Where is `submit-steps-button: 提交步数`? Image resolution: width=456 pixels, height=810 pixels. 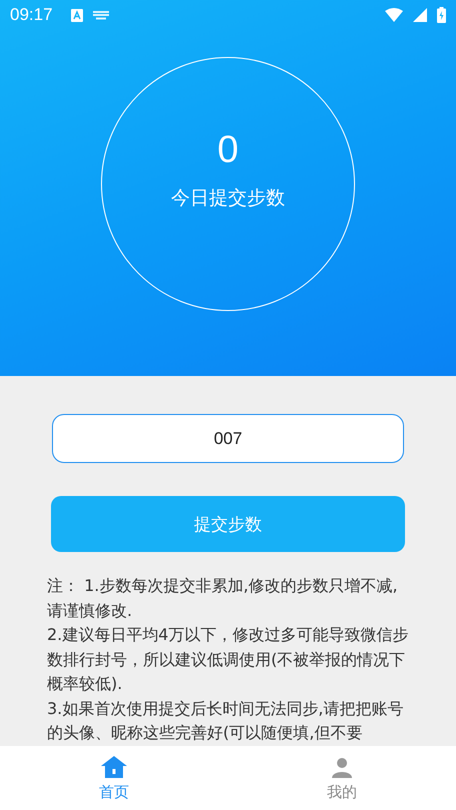
submit-steps-button: 提交步数 is located at coordinates (228, 524).